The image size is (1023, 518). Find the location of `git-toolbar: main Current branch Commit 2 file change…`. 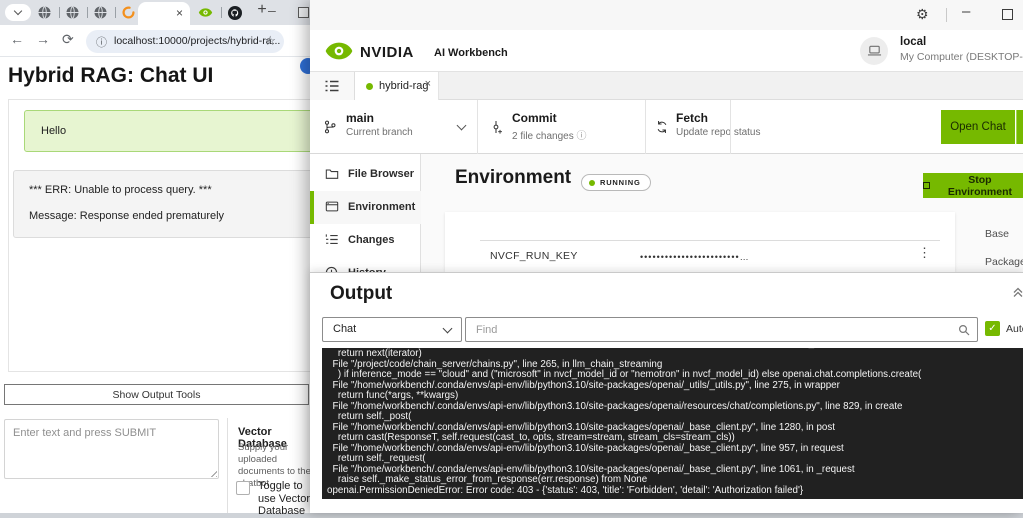

git-toolbar: main Current branch Commit 2 file change… is located at coordinates (666, 127).